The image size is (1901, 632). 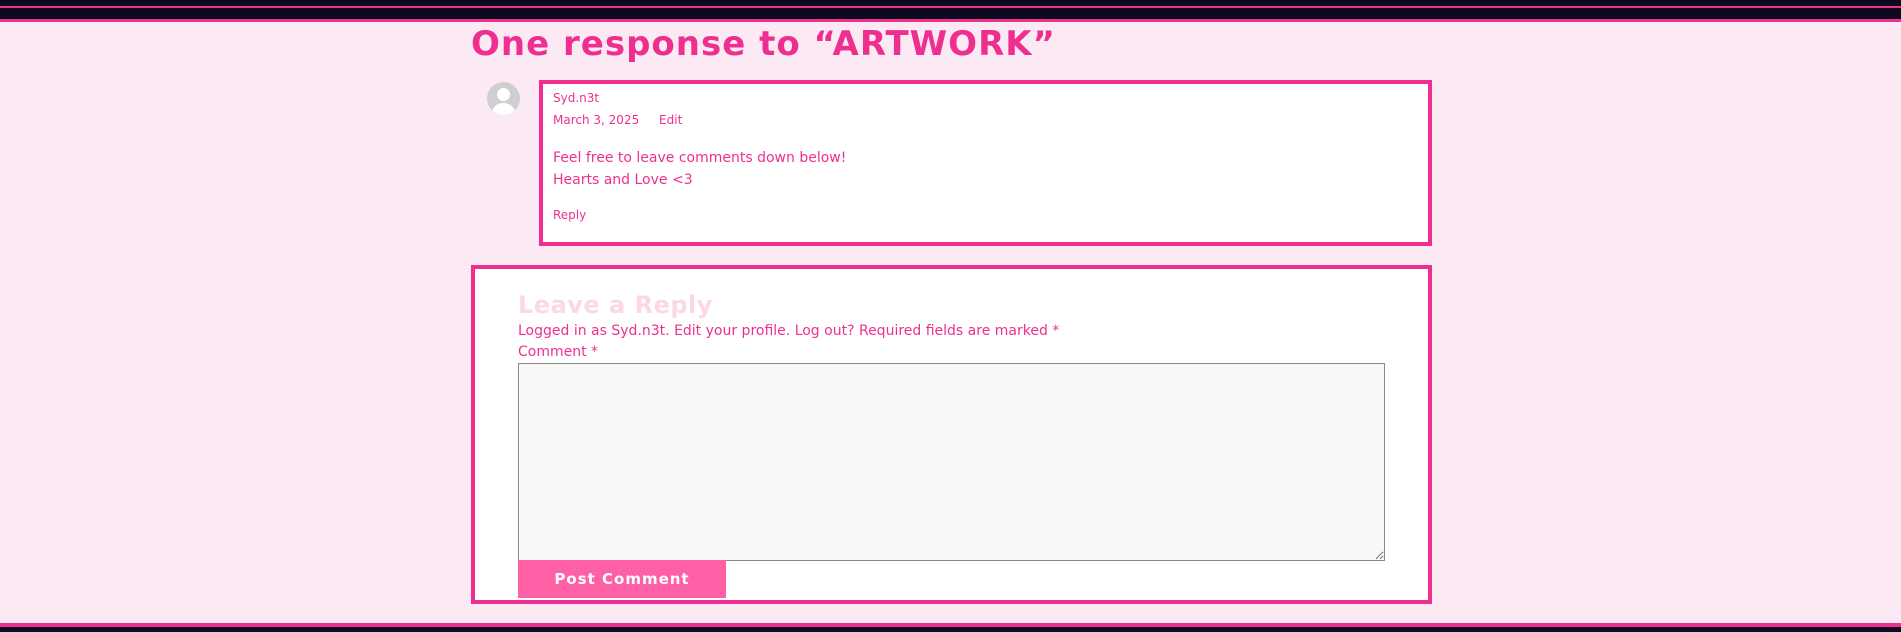 I want to click on reply-title: Leave a Reply, so click(x=615, y=305).